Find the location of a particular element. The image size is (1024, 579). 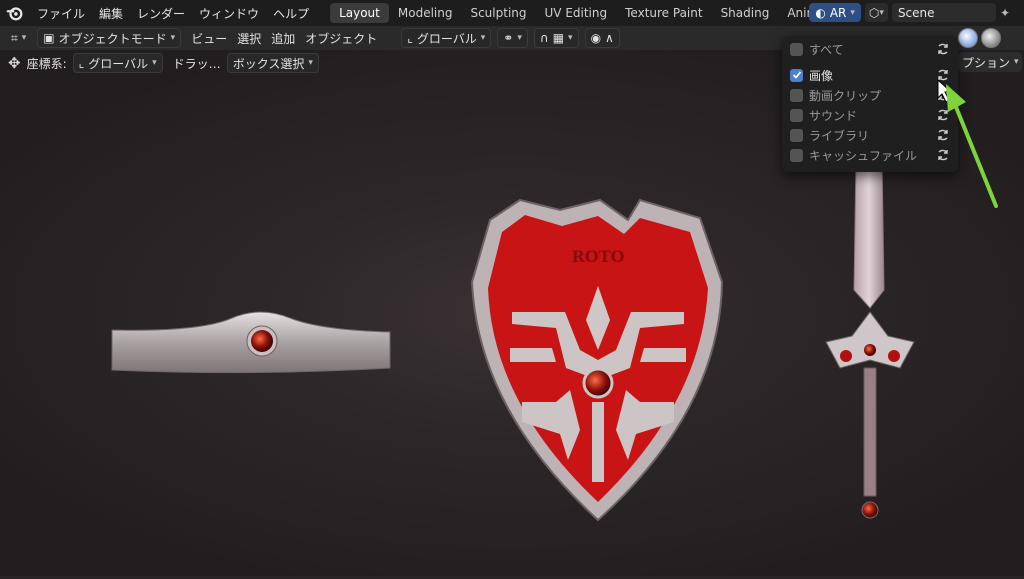

popup-item-libraries: ライブラリ is located at coordinates (870, 135).